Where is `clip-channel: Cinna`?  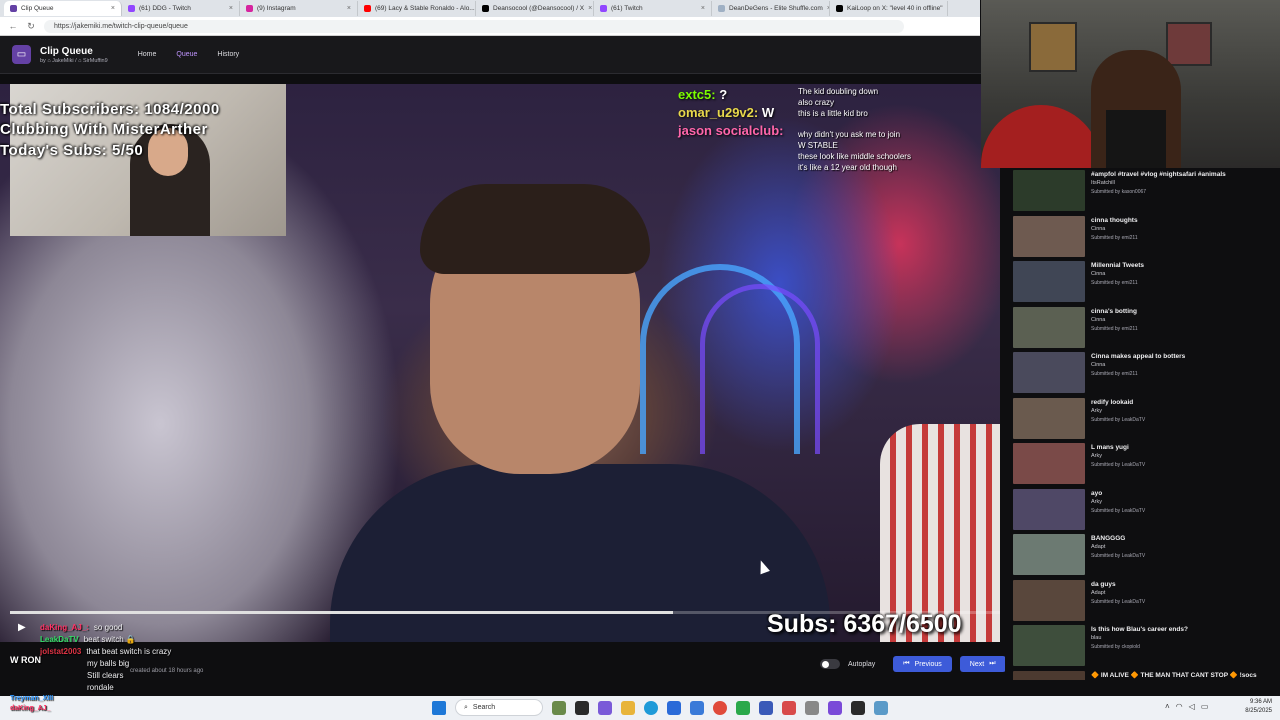 clip-channel: Cinna is located at coordinates (1098, 228).